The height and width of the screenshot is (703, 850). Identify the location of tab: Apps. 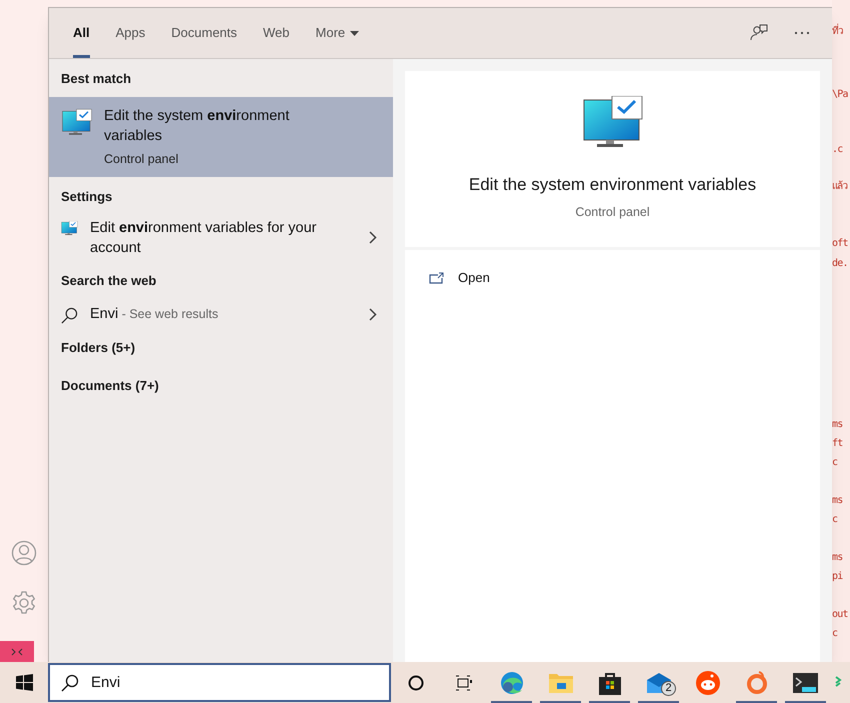
(130, 33).